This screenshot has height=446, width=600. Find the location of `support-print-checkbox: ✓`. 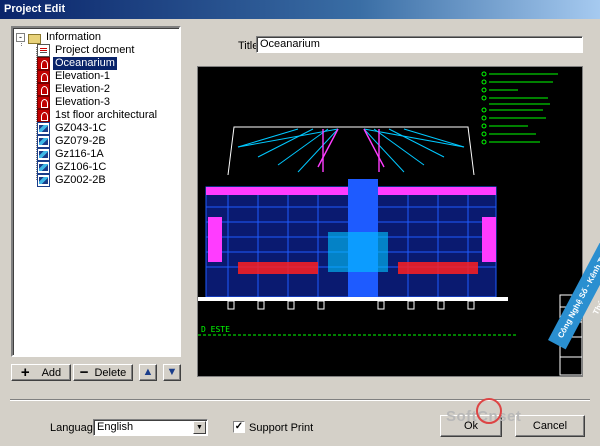

support-print-checkbox: ✓ is located at coordinates (239, 427).